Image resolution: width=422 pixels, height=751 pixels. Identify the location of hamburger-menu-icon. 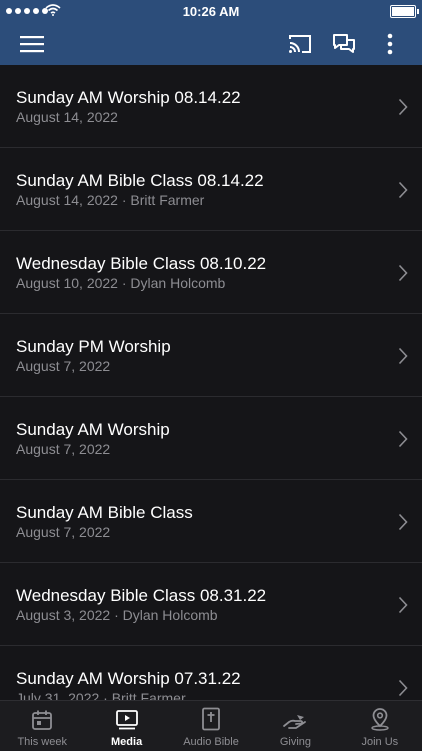
(32, 43).